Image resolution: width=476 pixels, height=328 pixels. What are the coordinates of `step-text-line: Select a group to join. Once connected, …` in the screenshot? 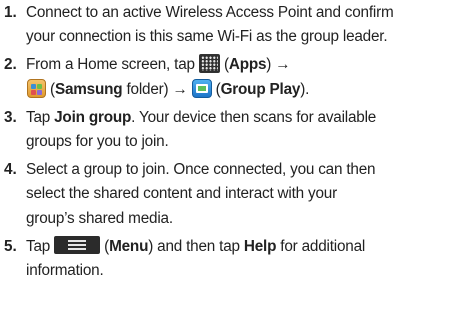 It's located at (201, 170).